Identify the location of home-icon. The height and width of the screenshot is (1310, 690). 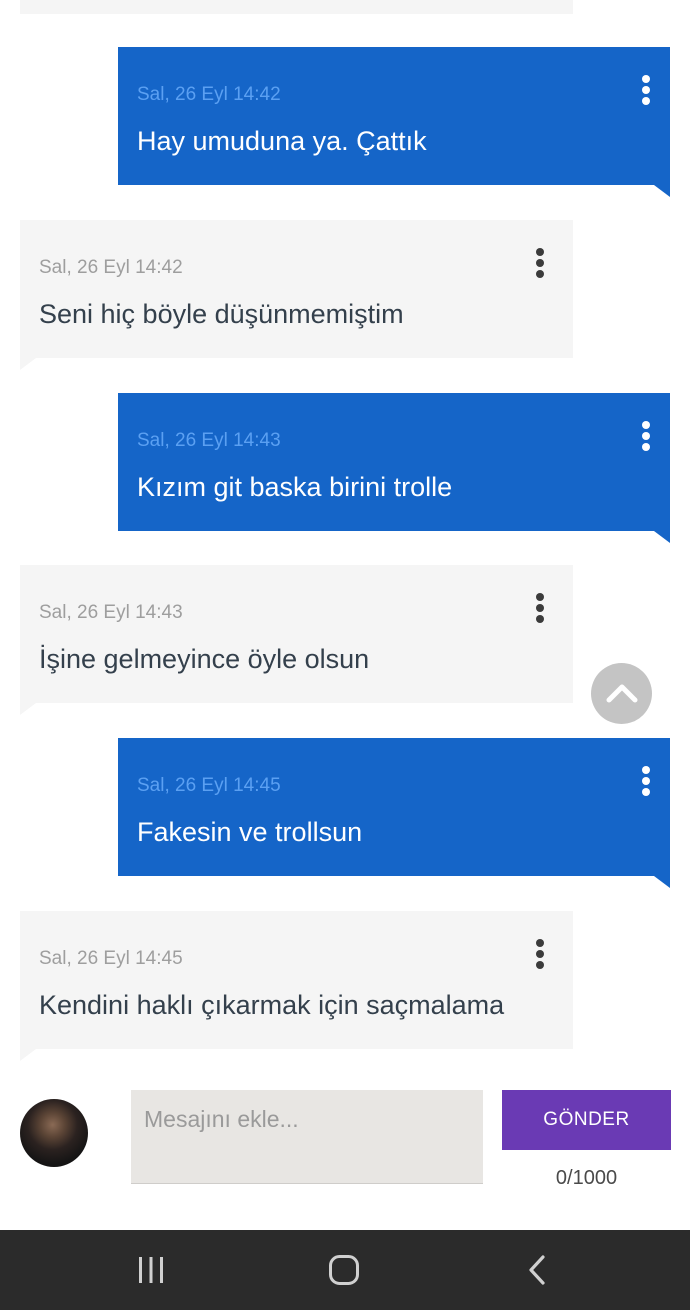
(344, 1270).